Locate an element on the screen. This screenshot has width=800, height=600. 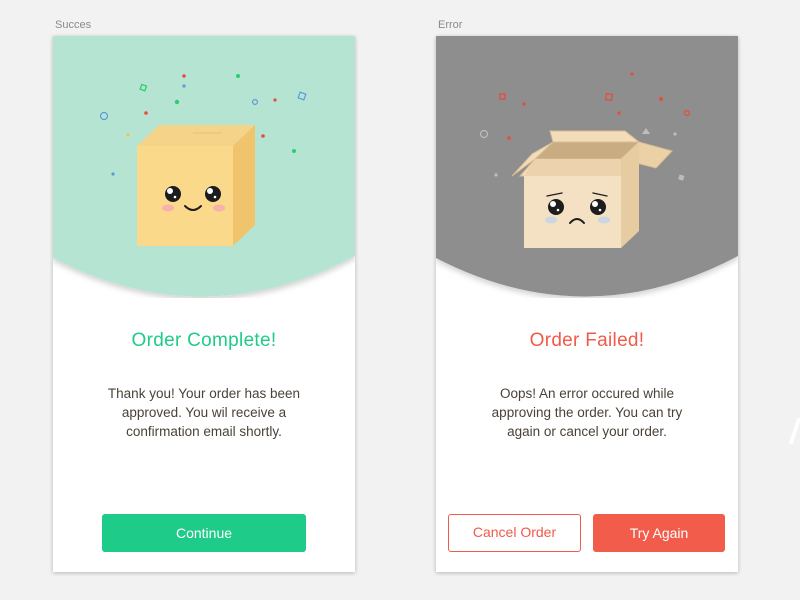
artboard-label-success: Succes is located at coordinates (73, 25).